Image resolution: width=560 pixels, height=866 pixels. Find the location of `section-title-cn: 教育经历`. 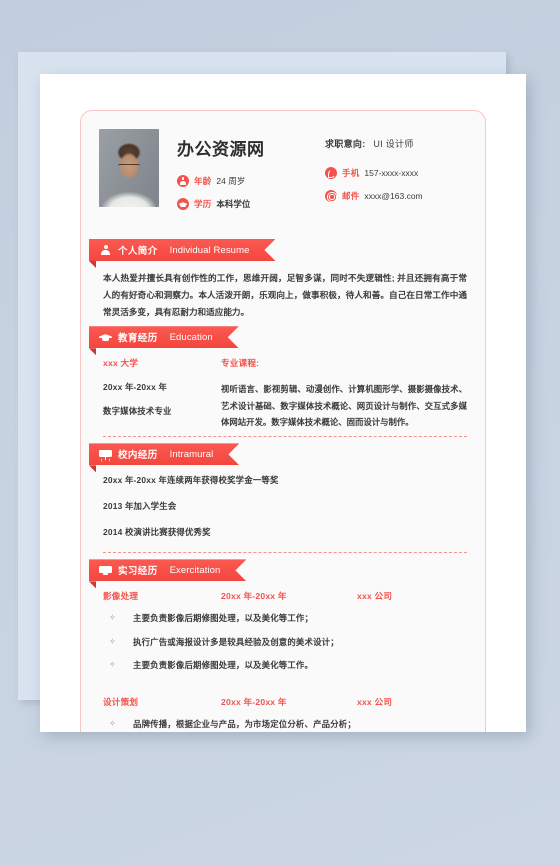

section-title-cn: 教育经历 is located at coordinates (138, 339).